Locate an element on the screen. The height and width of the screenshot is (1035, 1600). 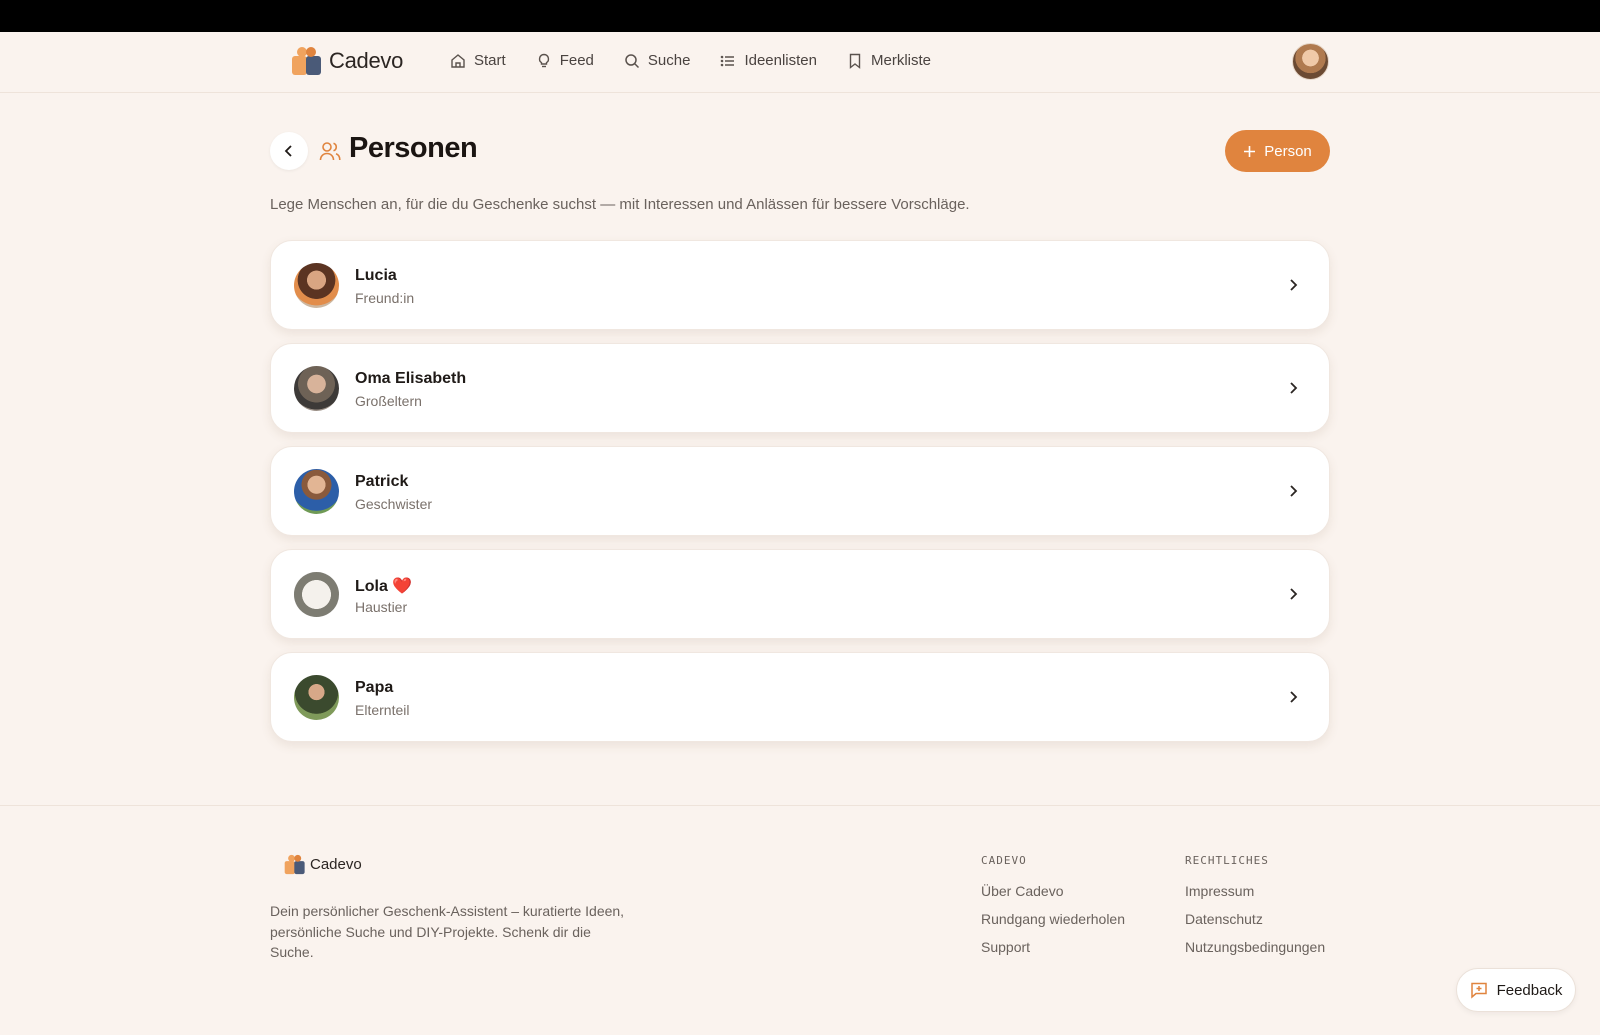
footer-logo: Cadevo is located at coordinates (323, 864).